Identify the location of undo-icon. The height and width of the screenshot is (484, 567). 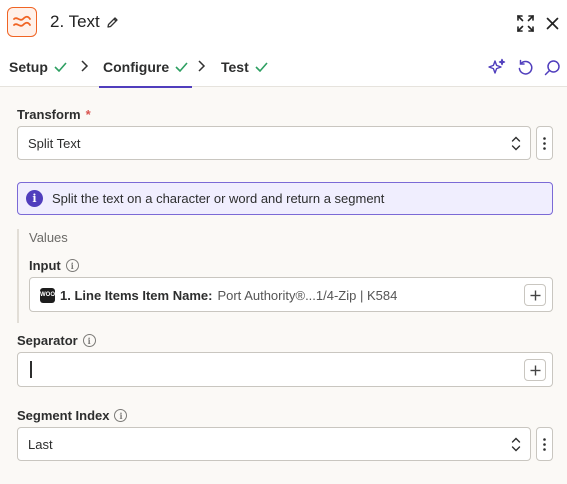
(525, 67).